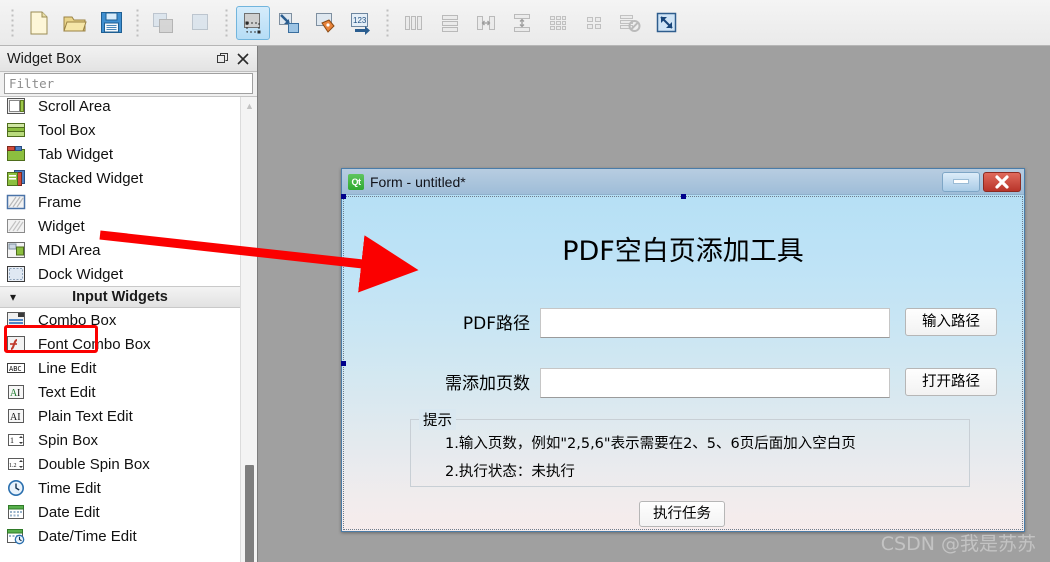 Image resolution: width=1050 pixels, height=562 pixels. What do you see at coordinates (683, 182) in the screenshot?
I see `form-titlebar: Qt Form - untitled*` at bounding box center [683, 182].